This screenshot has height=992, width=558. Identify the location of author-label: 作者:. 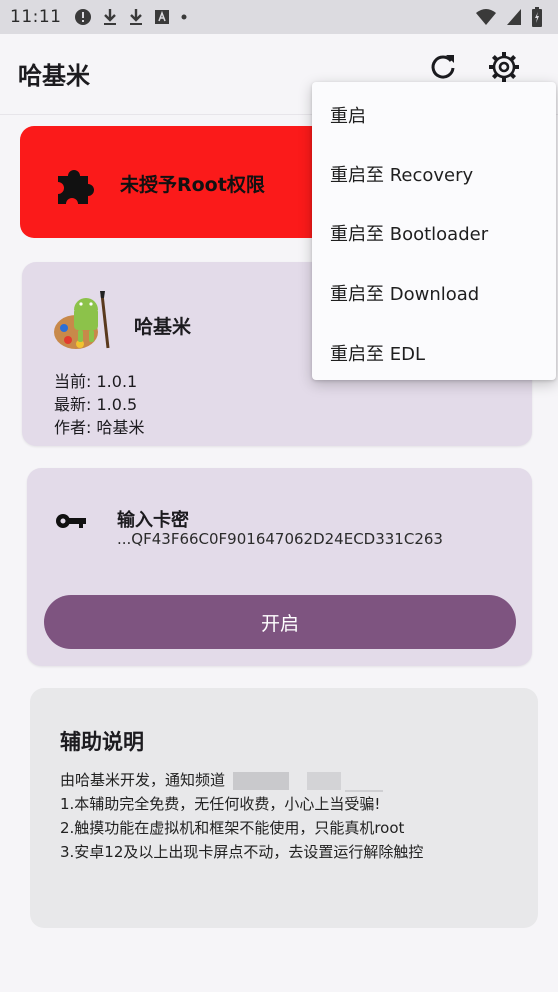
(73, 427).